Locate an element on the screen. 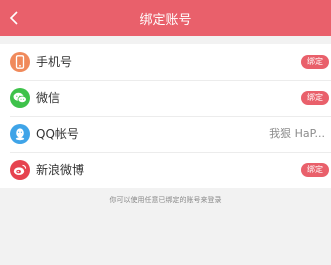 This screenshot has width=331, height=265. login-hint: 你可以使用任意已绑定的账号来登录 is located at coordinates (165, 200).